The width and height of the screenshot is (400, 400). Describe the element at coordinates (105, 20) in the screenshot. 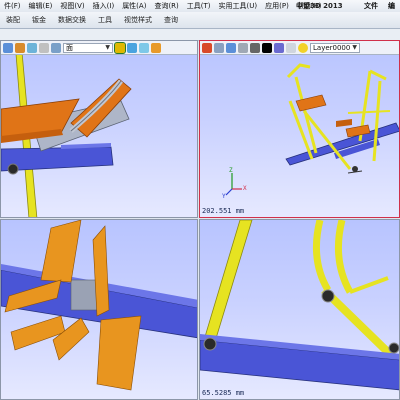

I see `tab-tools: 工具` at that location.